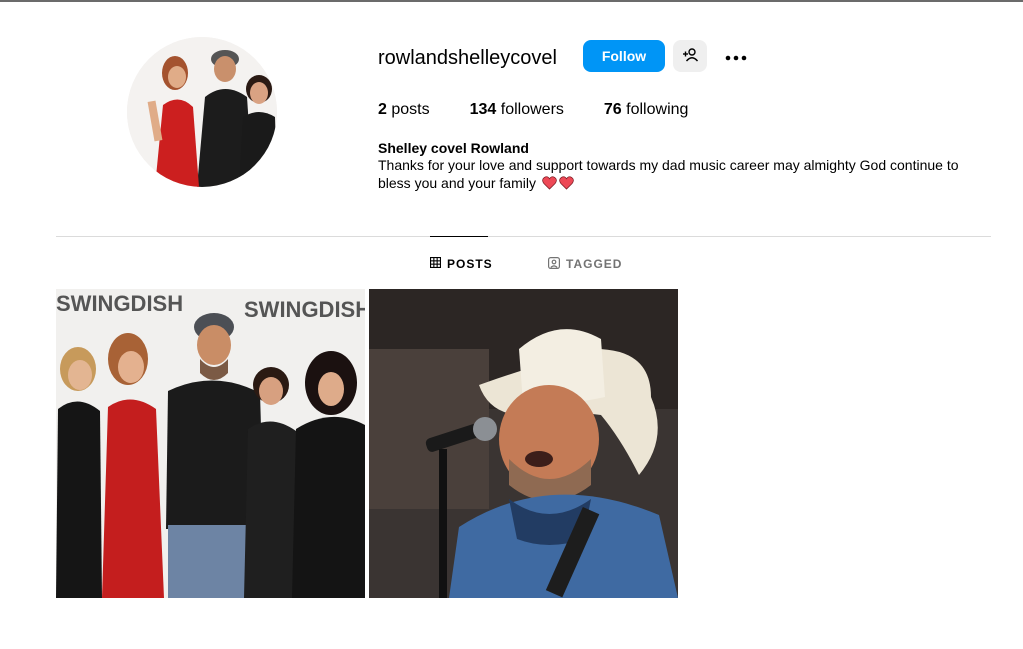  I want to click on more-icon, so click(736, 56).